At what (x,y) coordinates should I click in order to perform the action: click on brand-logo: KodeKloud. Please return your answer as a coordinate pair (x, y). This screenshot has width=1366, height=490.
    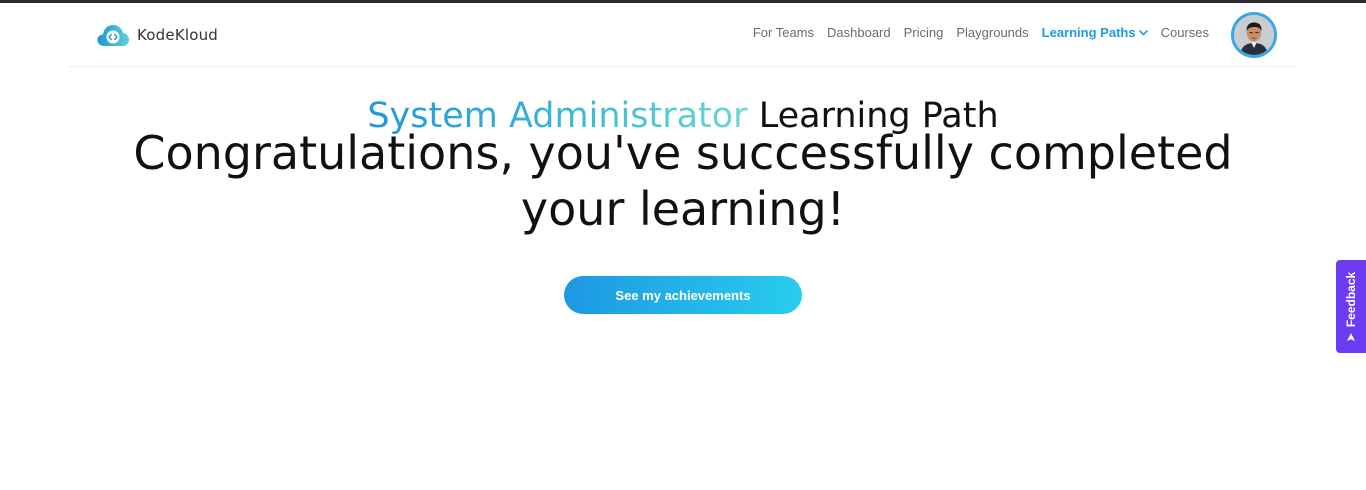
    Looking at the image, I should click on (157, 35).